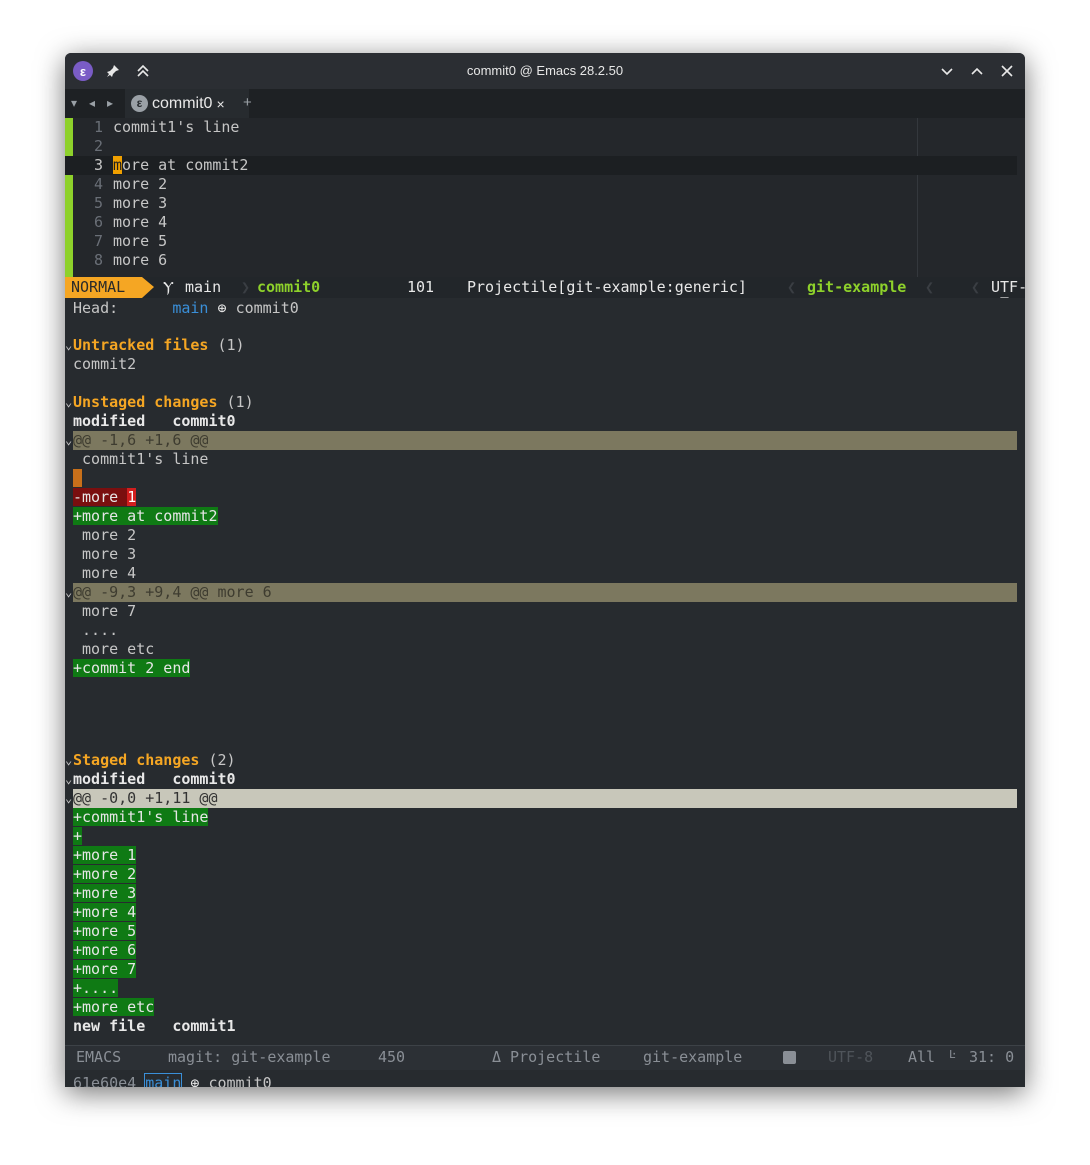 Image resolution: width=1090 pixels, height=1165 pixels. I want to click on hunk-header: @@ -0,0 +1,11 @@, so click(145, 798).